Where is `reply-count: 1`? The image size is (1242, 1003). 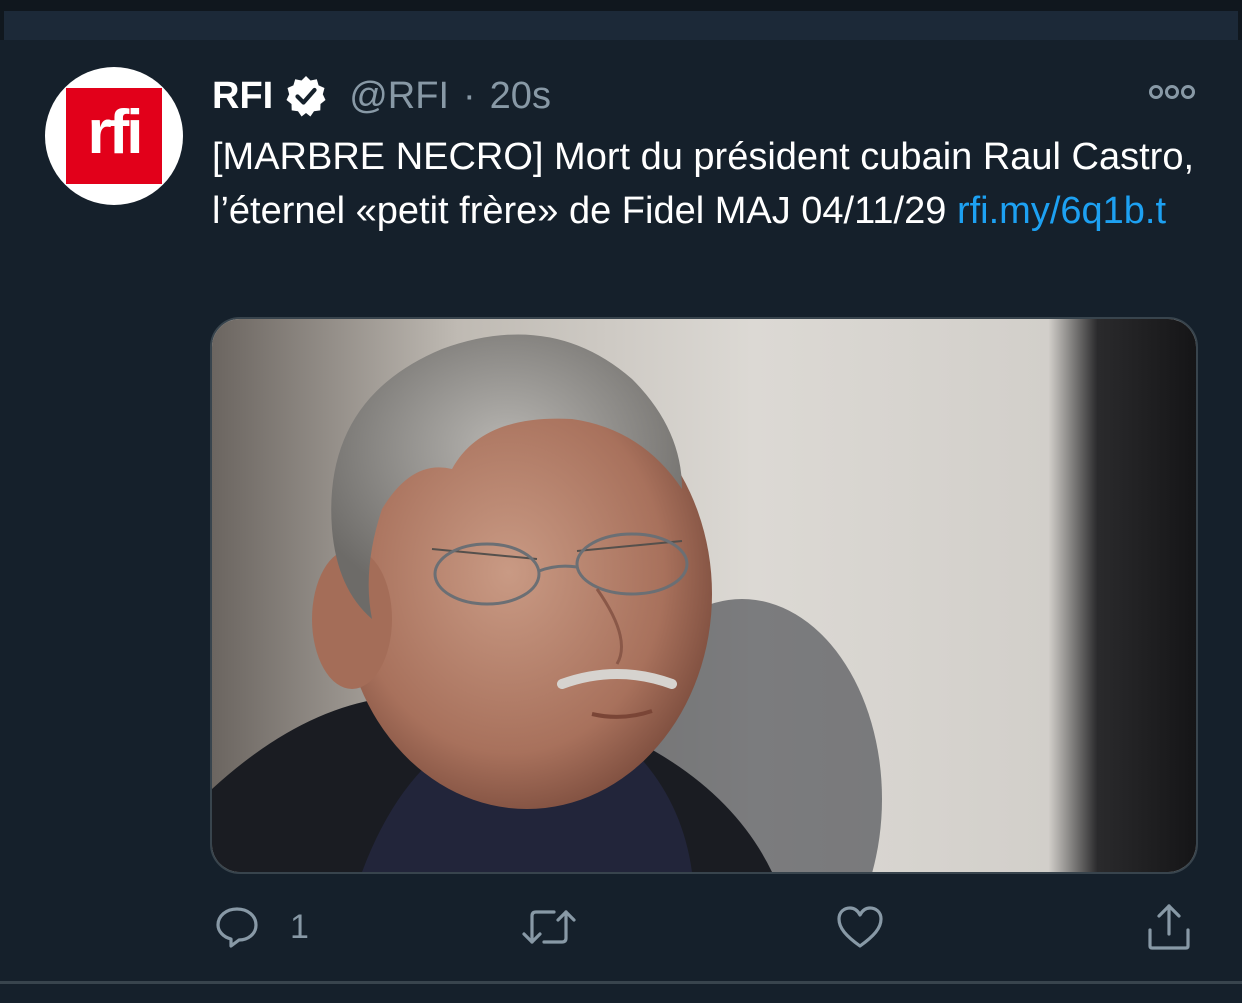
reply-count: 1 is located at coordinates (299, 926).